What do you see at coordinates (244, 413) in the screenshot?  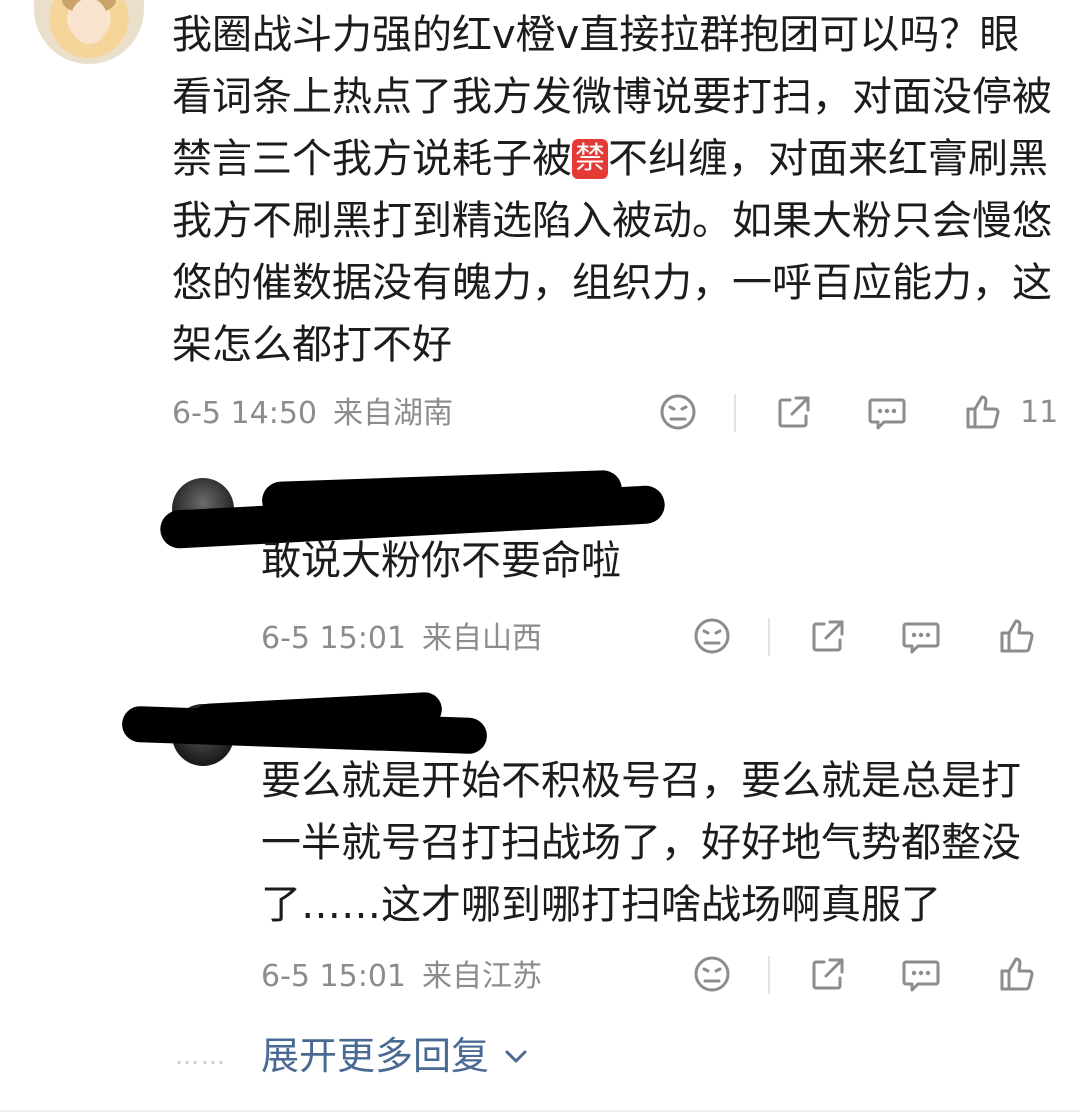 I see `comment-timestamp: 6-5 14:50` at bounding box center [244, 413].